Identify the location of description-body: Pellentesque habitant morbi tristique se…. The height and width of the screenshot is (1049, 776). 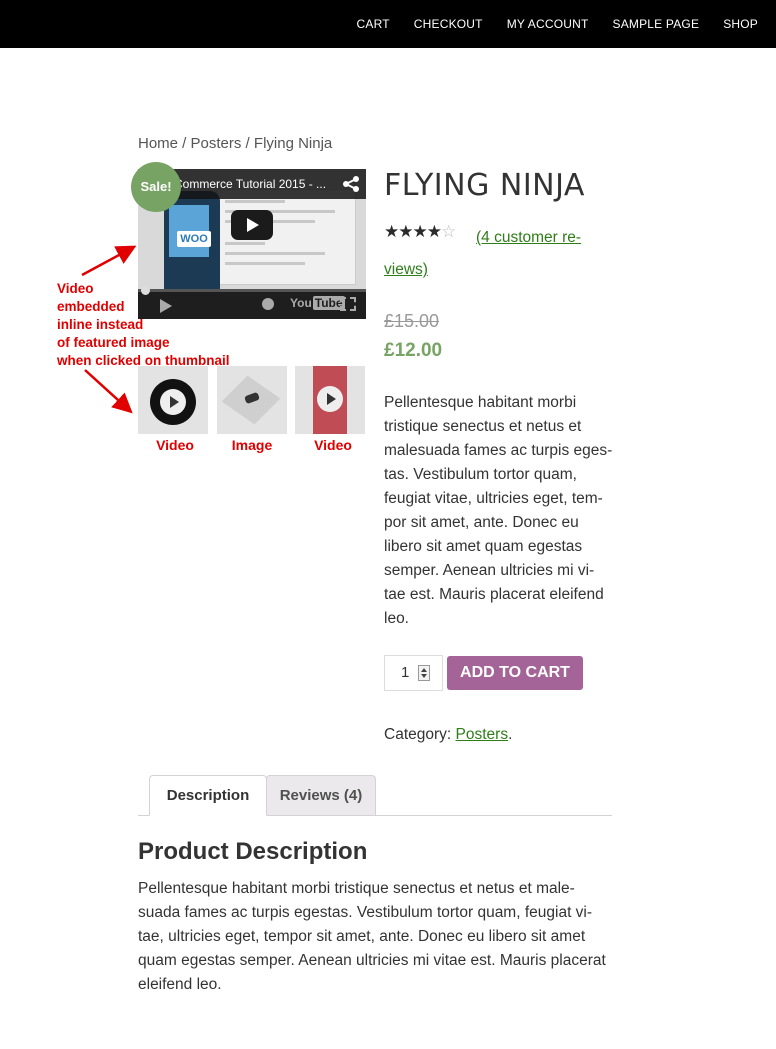
(372, 936).